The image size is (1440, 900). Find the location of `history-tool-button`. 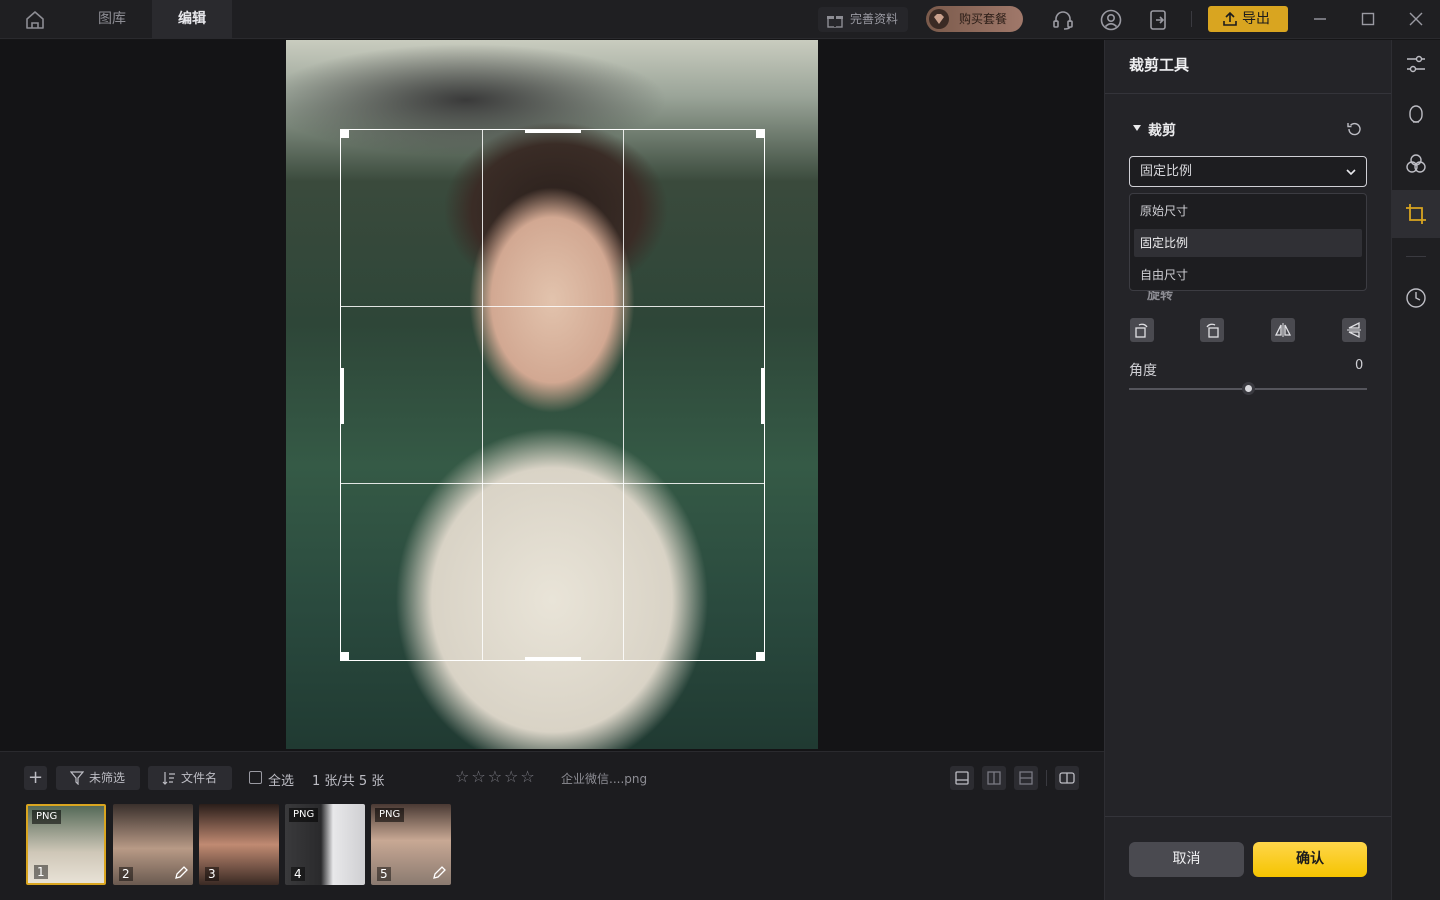

history-tool-button is located at coordinates (1416, 298).